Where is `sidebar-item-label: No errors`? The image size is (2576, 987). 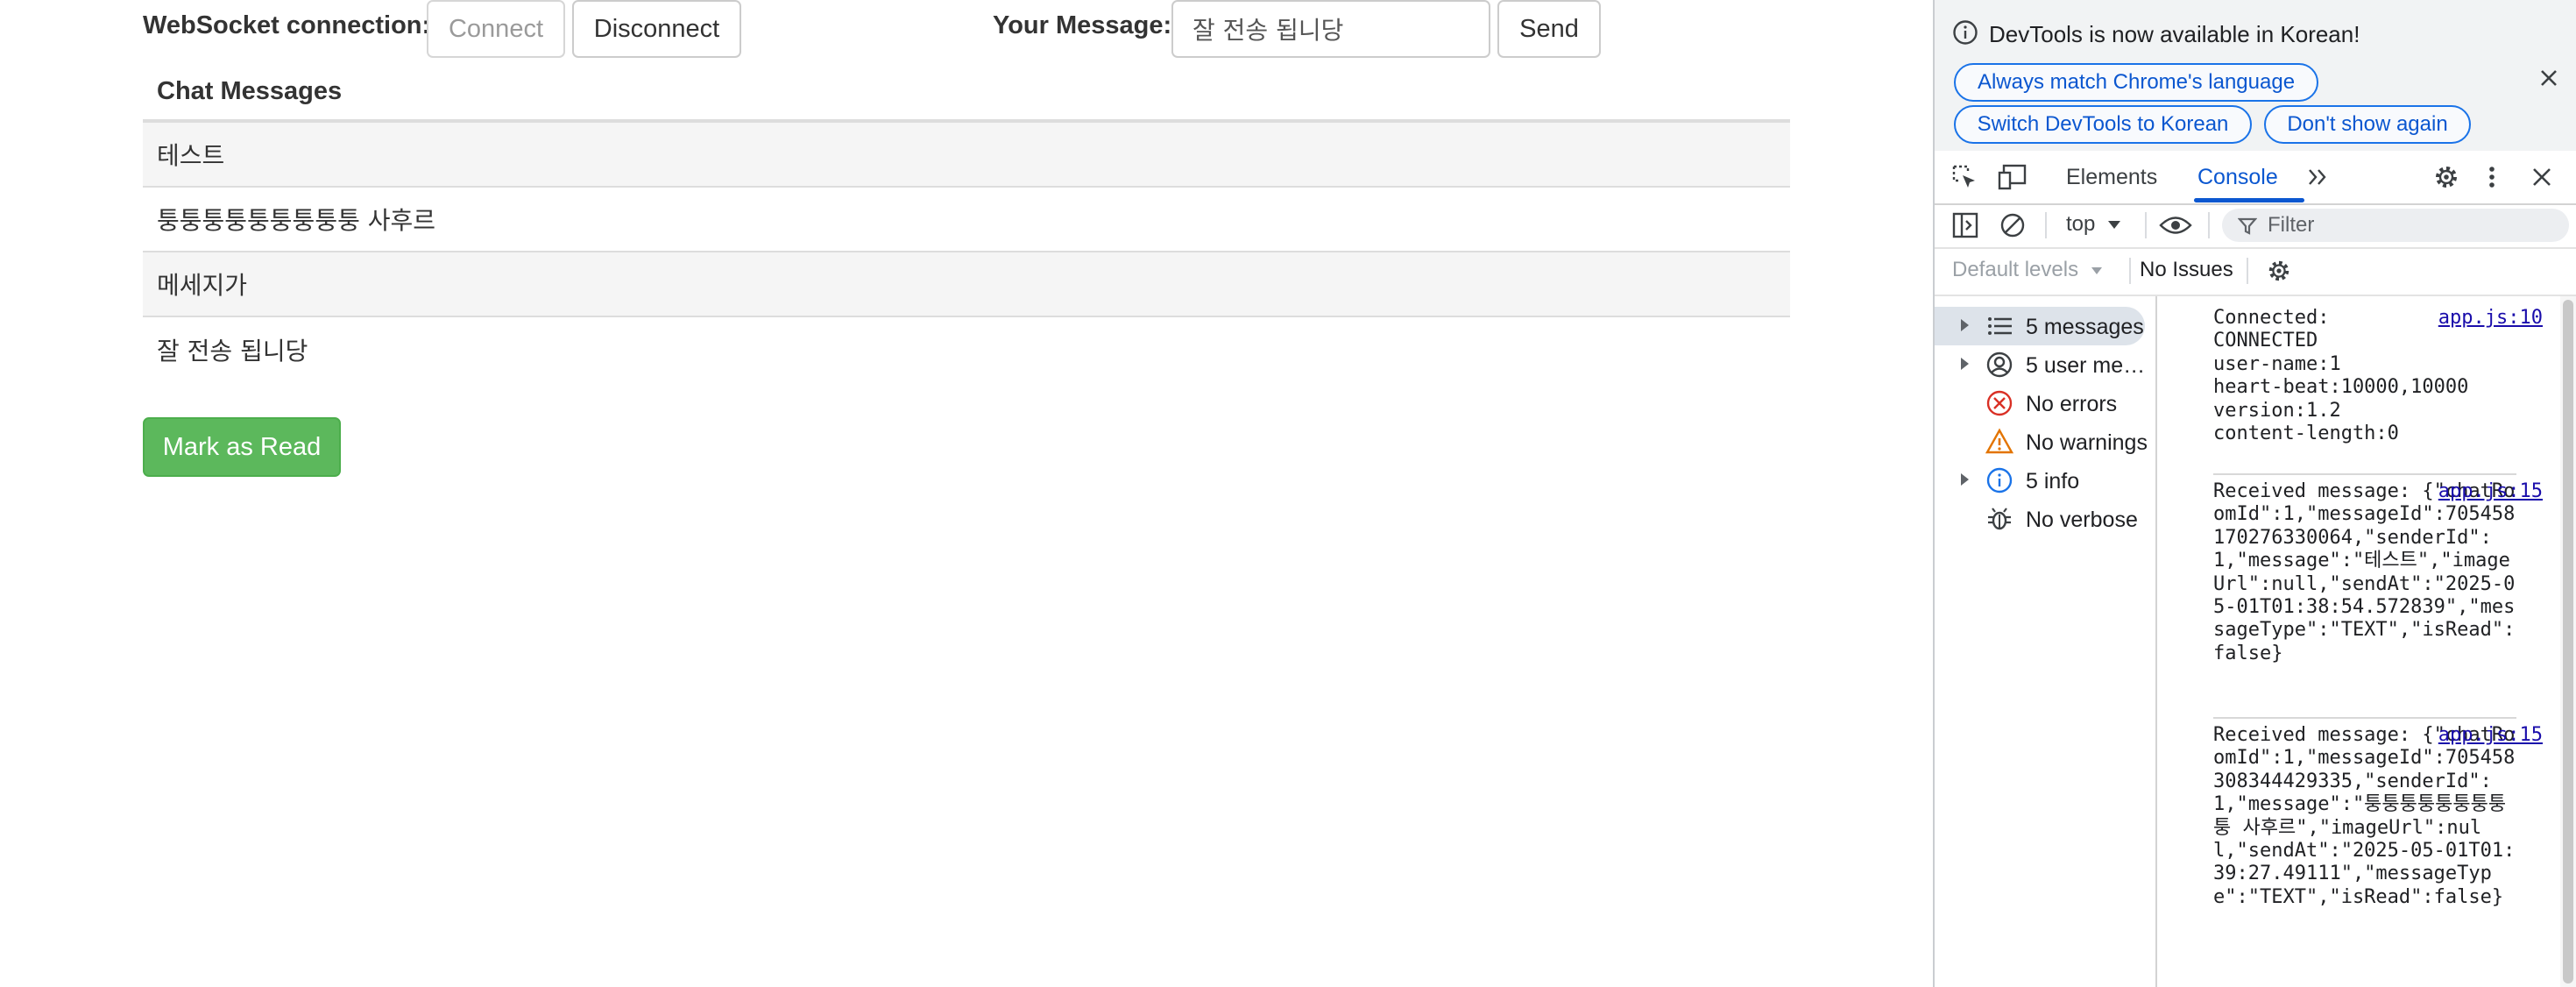
sidebar-item-label: No errors is located at coordinates (2072, 404).